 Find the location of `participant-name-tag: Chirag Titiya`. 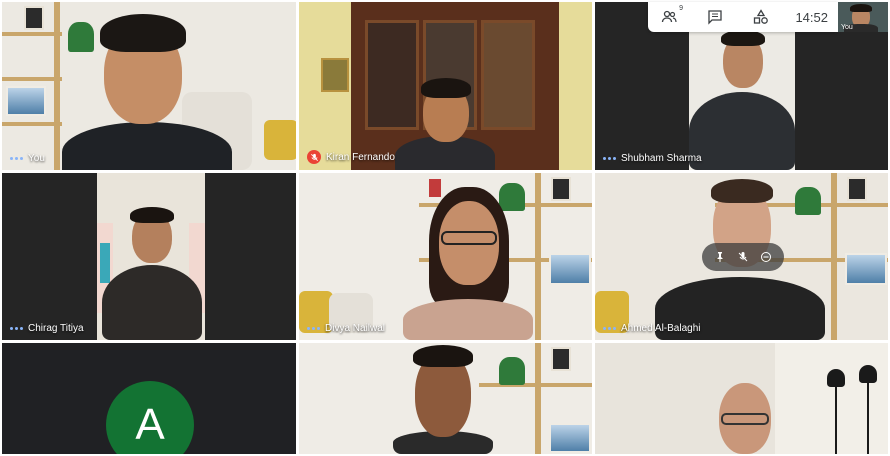

participant-name-tag: Chirag Titiya is located at coordinates (47, 328).